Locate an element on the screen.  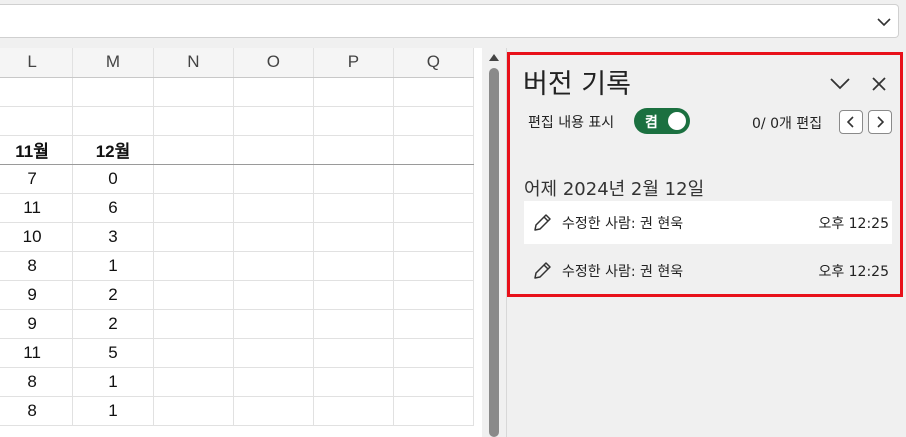
table-row: 70 is located at coordinates (237, 179).